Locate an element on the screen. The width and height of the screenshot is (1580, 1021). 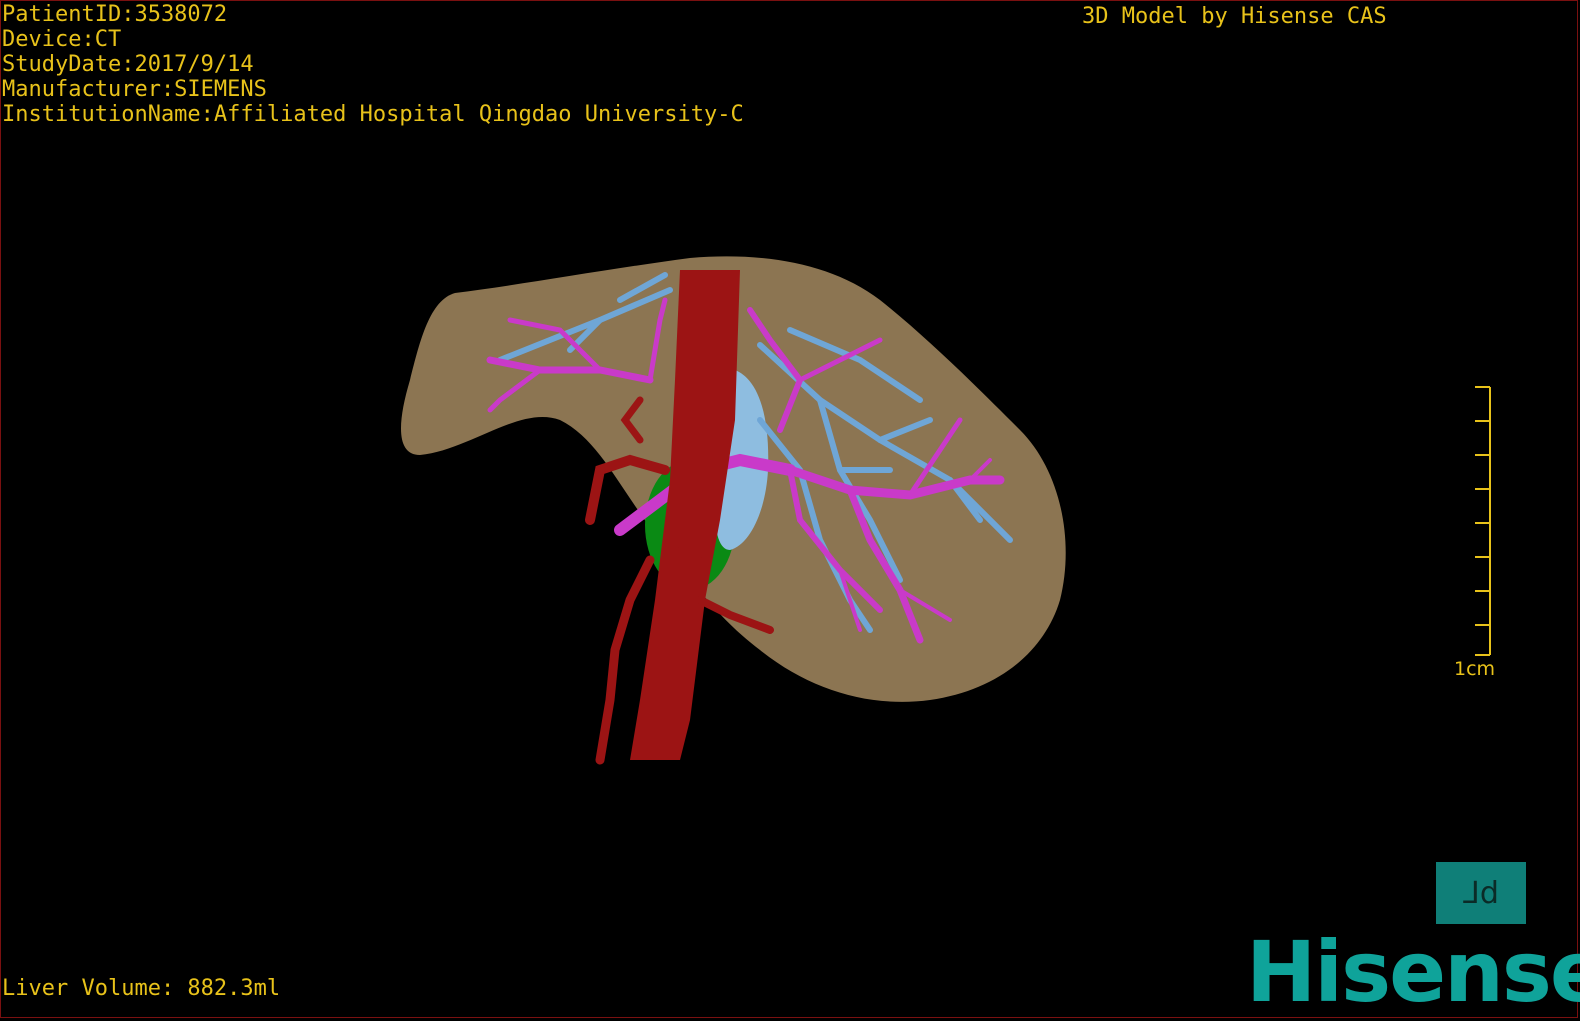
manufacturer-label: Manufacturer:SIEMENS is located at coordinates (134, 89).